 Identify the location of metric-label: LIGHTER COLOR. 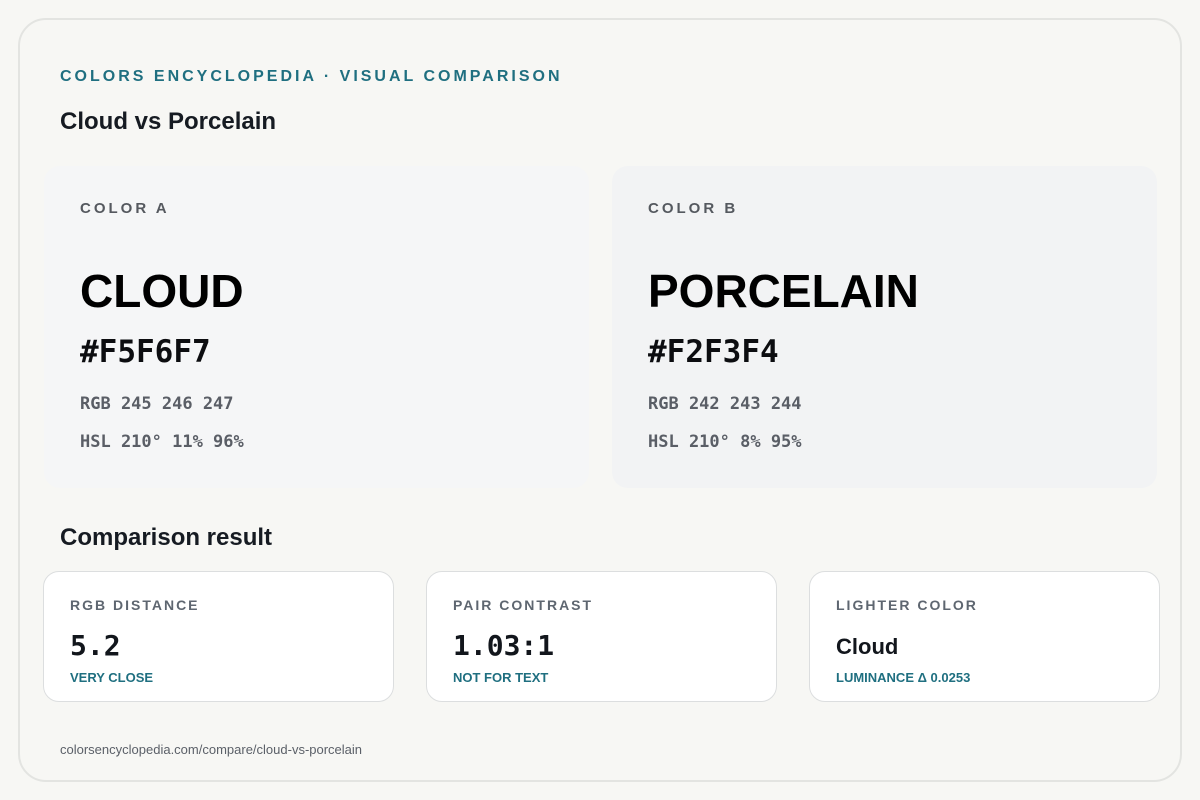
(907, 605).